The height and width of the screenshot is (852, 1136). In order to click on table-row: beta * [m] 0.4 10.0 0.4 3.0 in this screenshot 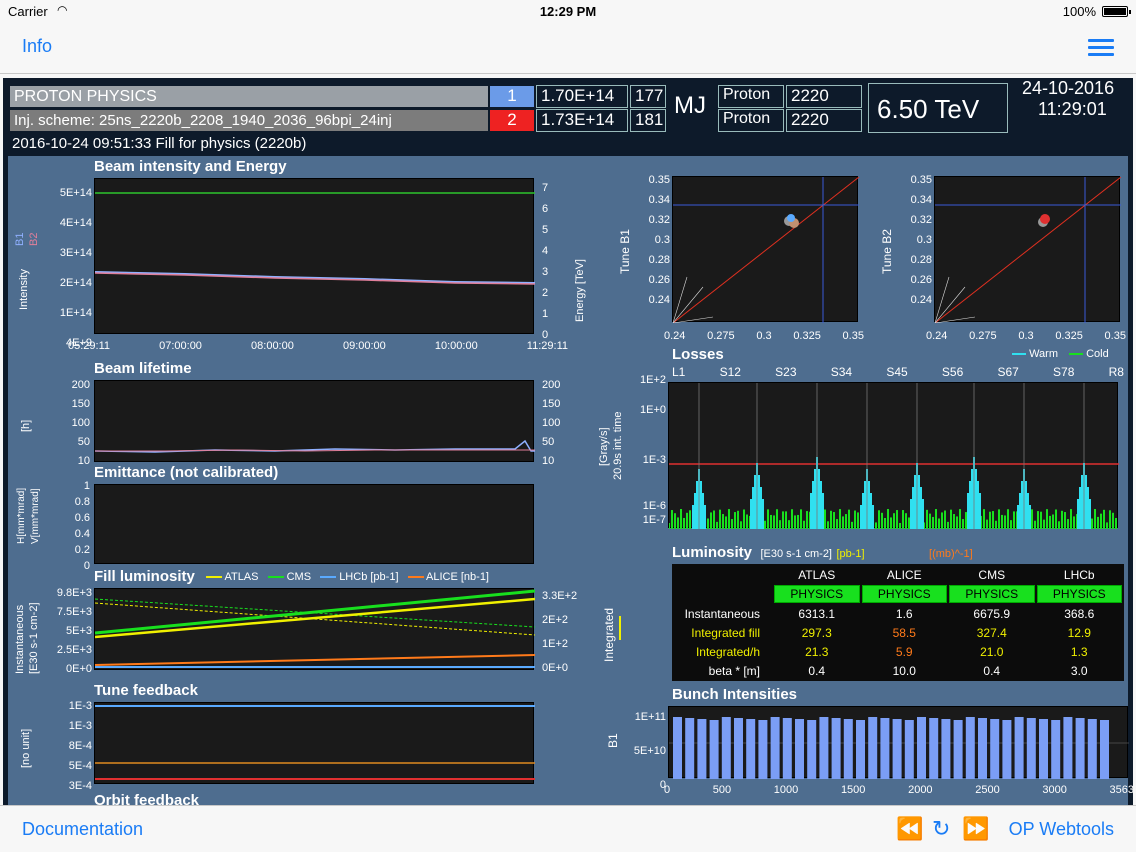, I will do `click(898, 670)`.